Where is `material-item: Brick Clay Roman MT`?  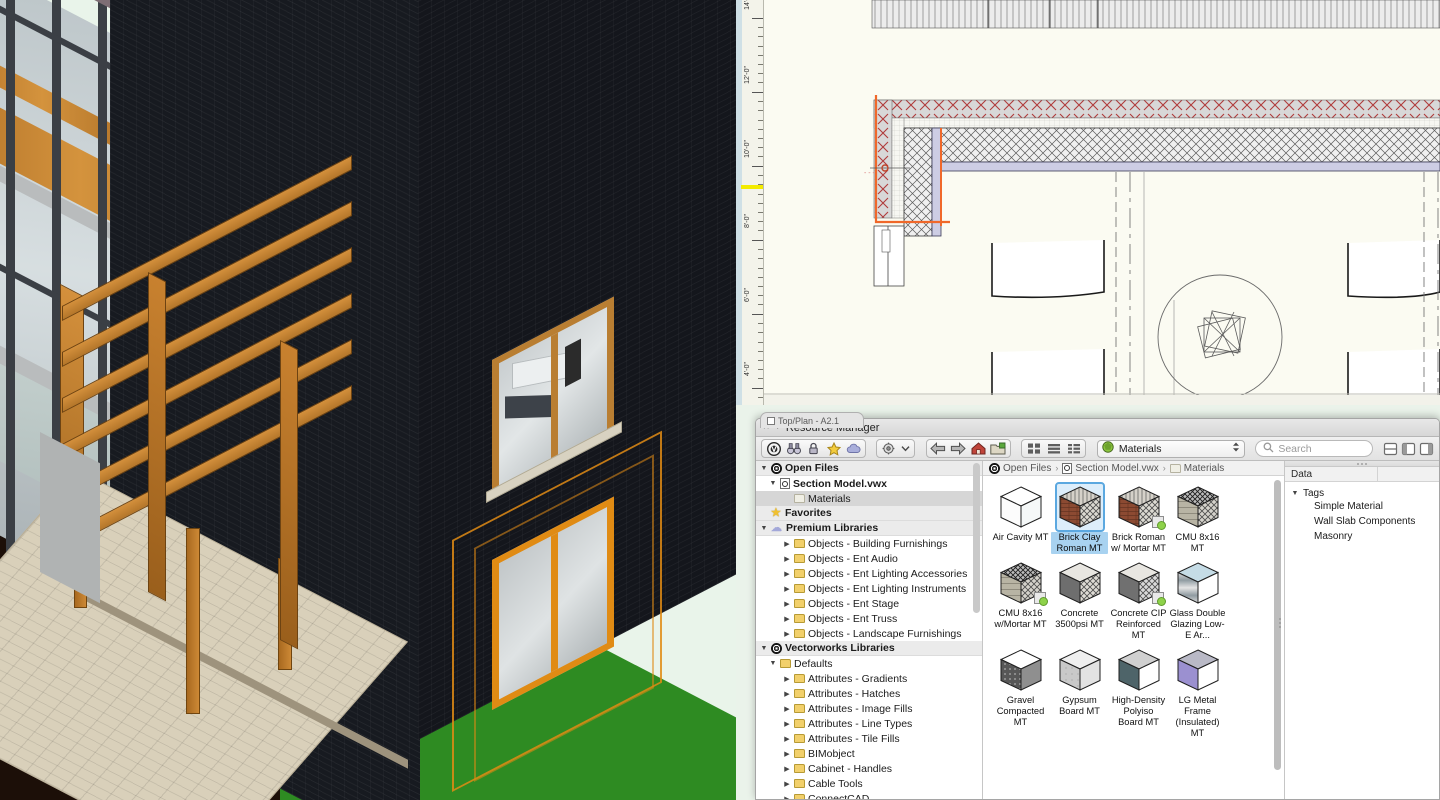 material-item: Brick Clay Roman MT is located at coordinates (1079, 518).